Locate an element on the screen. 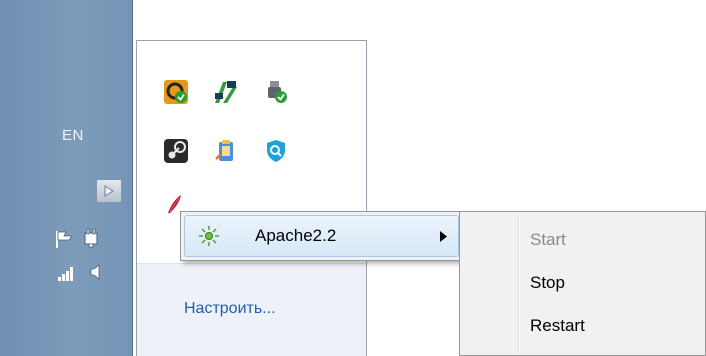 The image size is (706, 356). clipboard-app-icon is located at coordinates (226, 151).